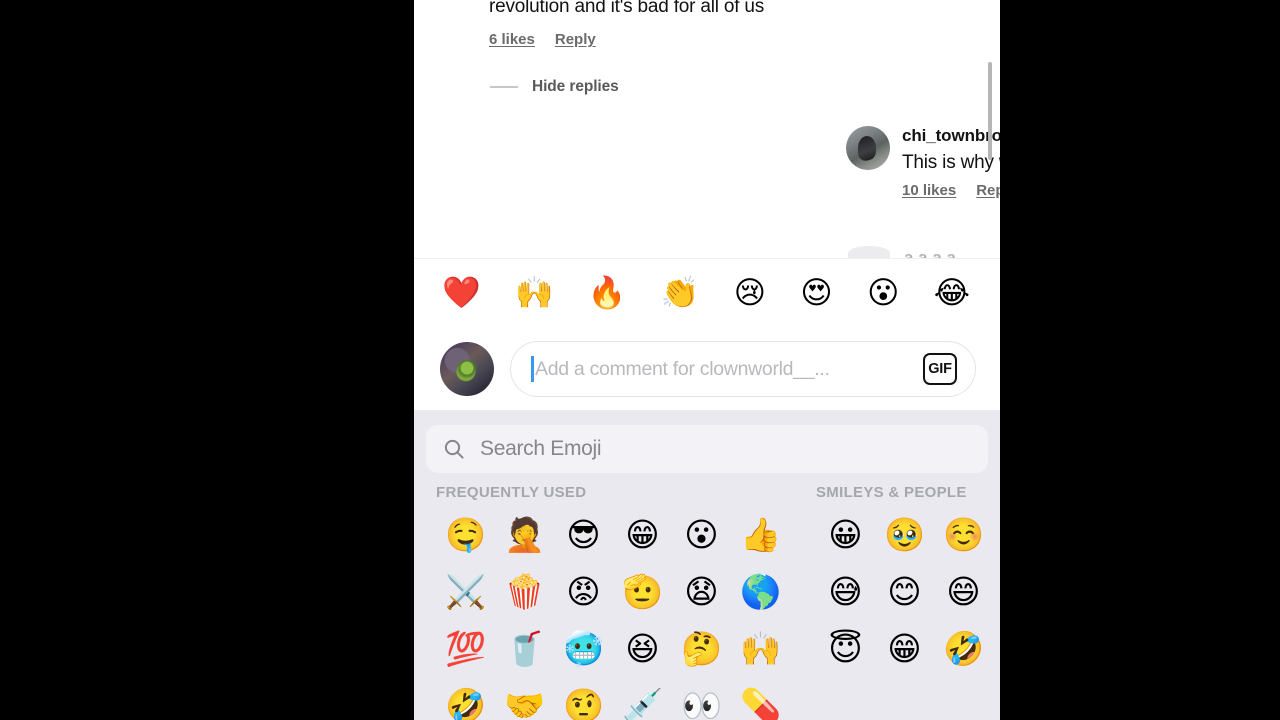  What do you see at coordinates (467, 369) in the screenshot?
I see `composer-user-avatar` at bounding box center [467, 369].